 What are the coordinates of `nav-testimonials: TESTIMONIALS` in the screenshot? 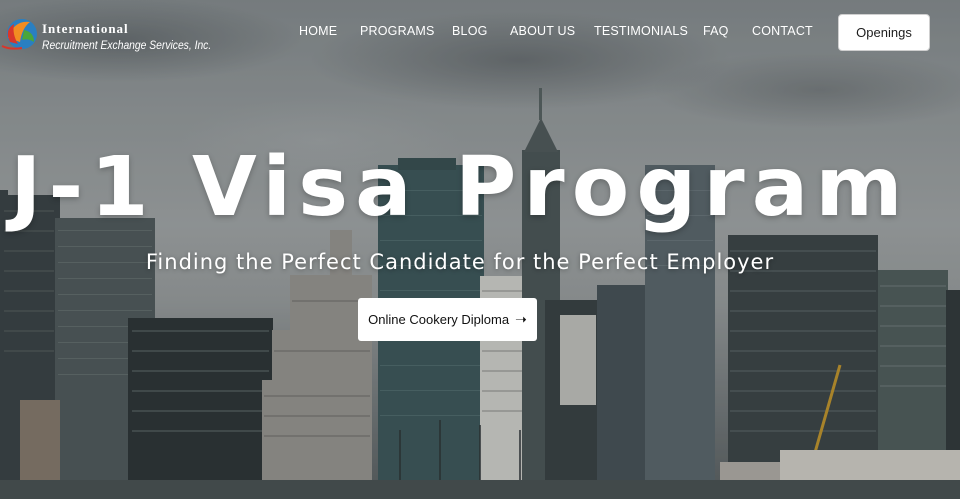 It's located at (641, 31).